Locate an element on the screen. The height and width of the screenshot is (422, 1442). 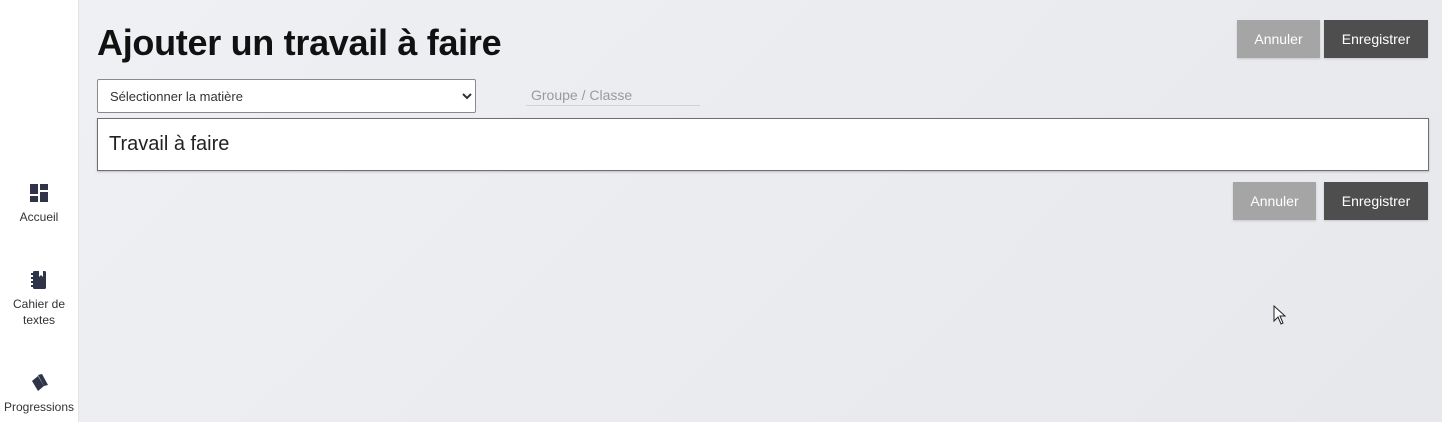
sidebar-item-label: Progressions is located at coordinates (39, 407).